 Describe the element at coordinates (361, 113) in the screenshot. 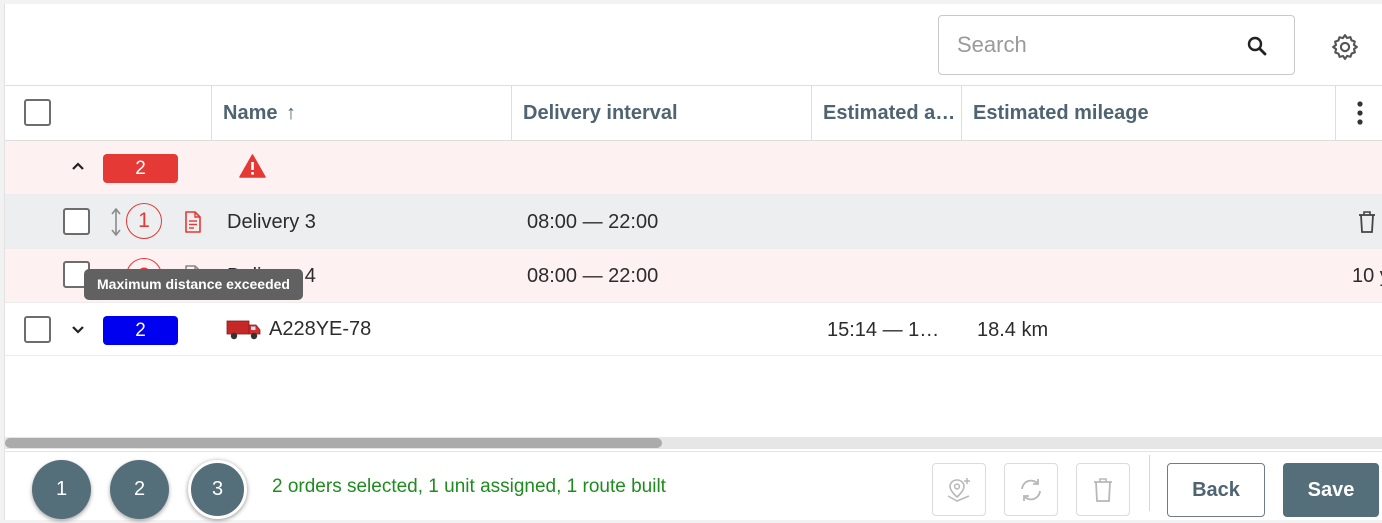

I see `column-name-header: Name ↑` at that location.